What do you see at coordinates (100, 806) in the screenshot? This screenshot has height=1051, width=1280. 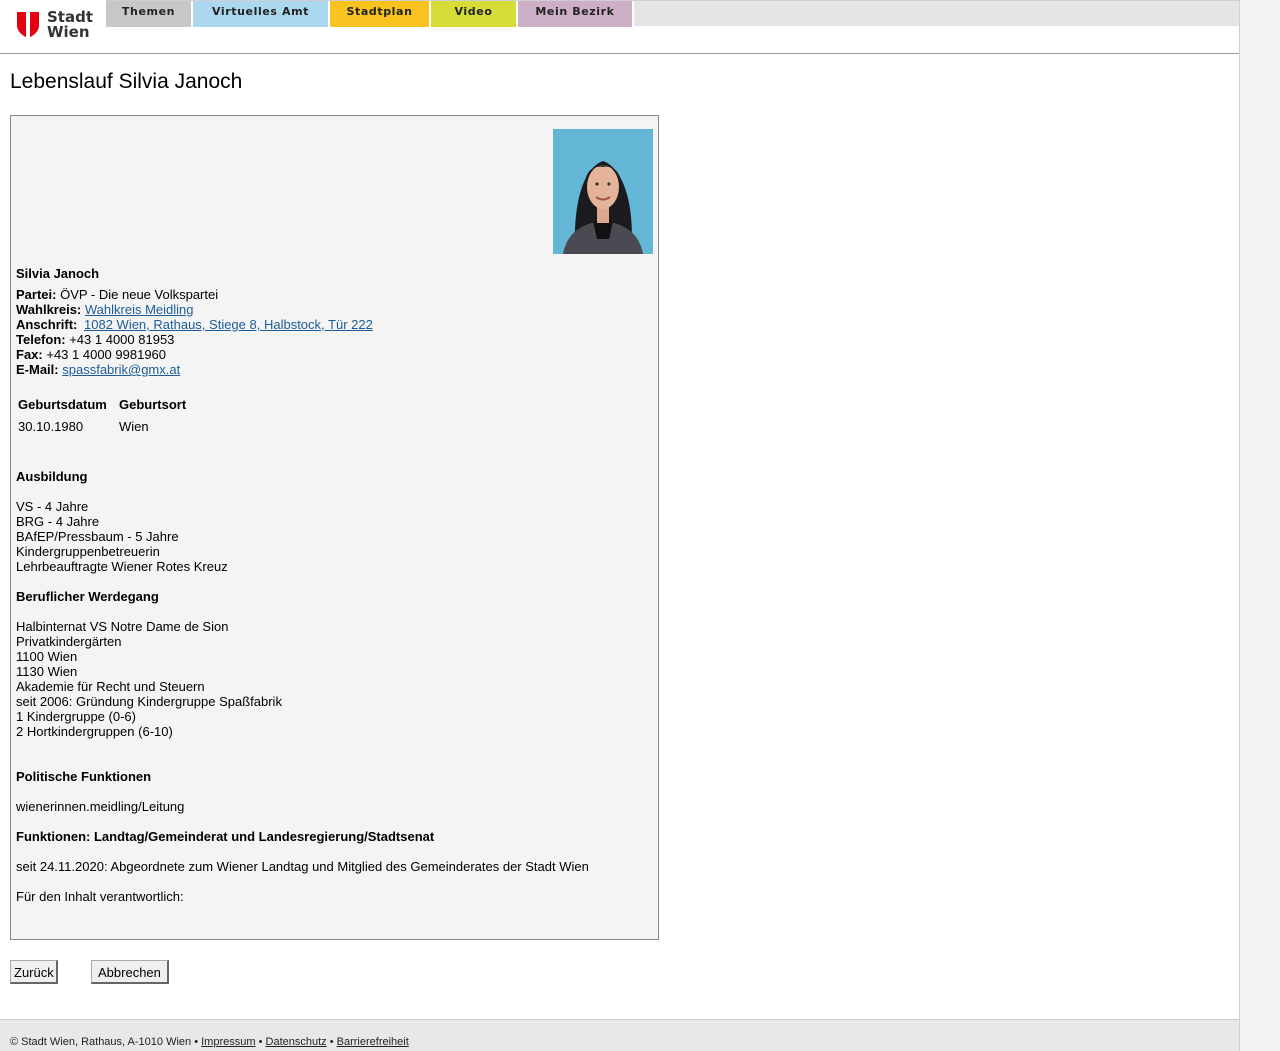 I see `politik-item: wienerinnen.meidling/Leitung` at bounding box center [100, 806].